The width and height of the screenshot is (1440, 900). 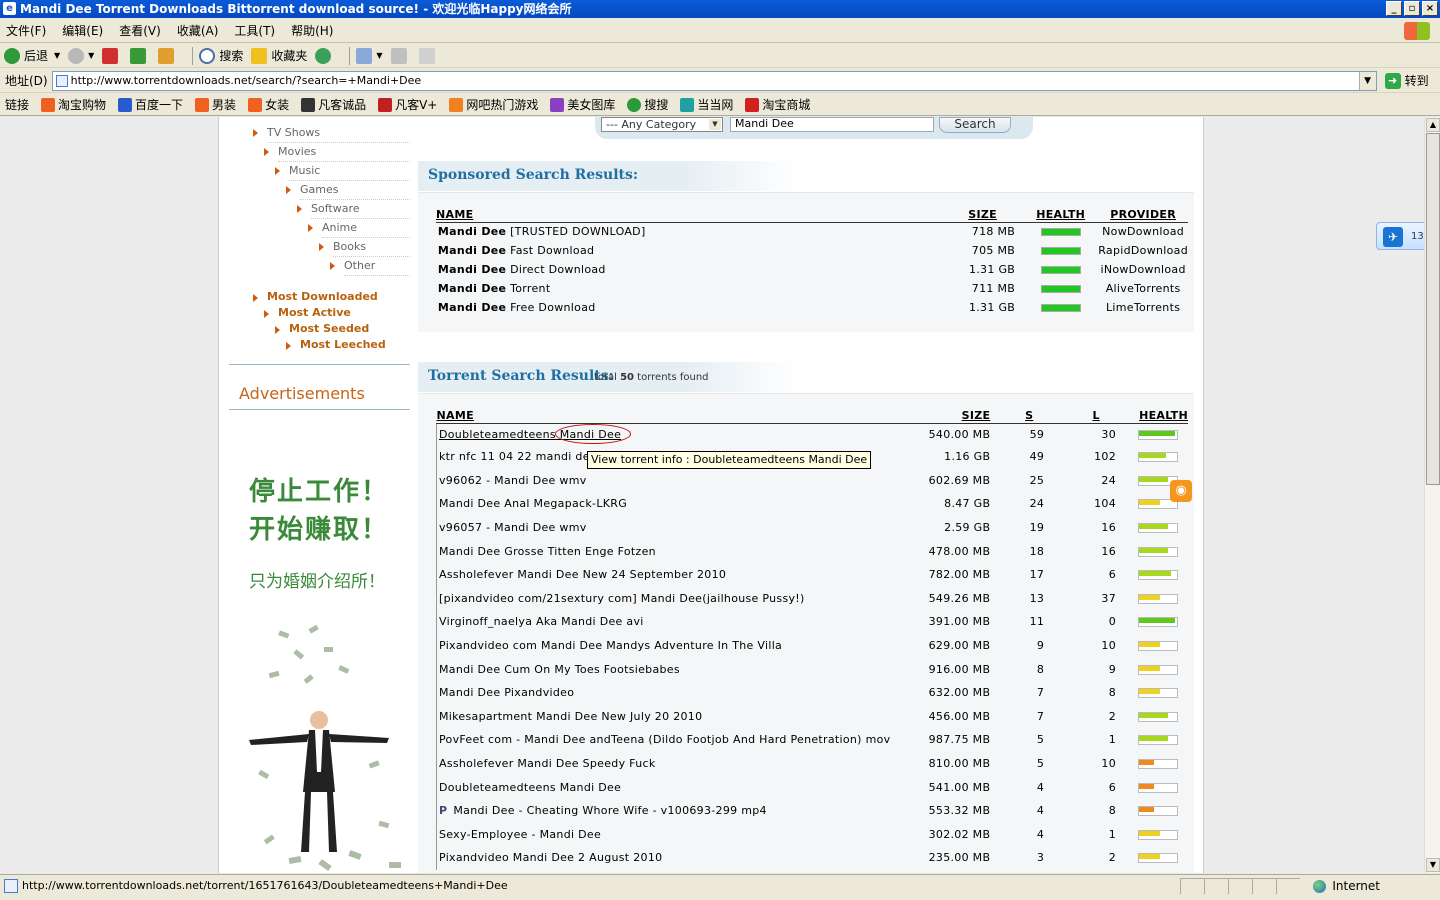 What do you see at coordinates (812, 834) in the screenshot?
I see `torrent-row: Sexy-Employee - Mandi Dee 302.02 MB 4 1` at bounding box center [812, 834].